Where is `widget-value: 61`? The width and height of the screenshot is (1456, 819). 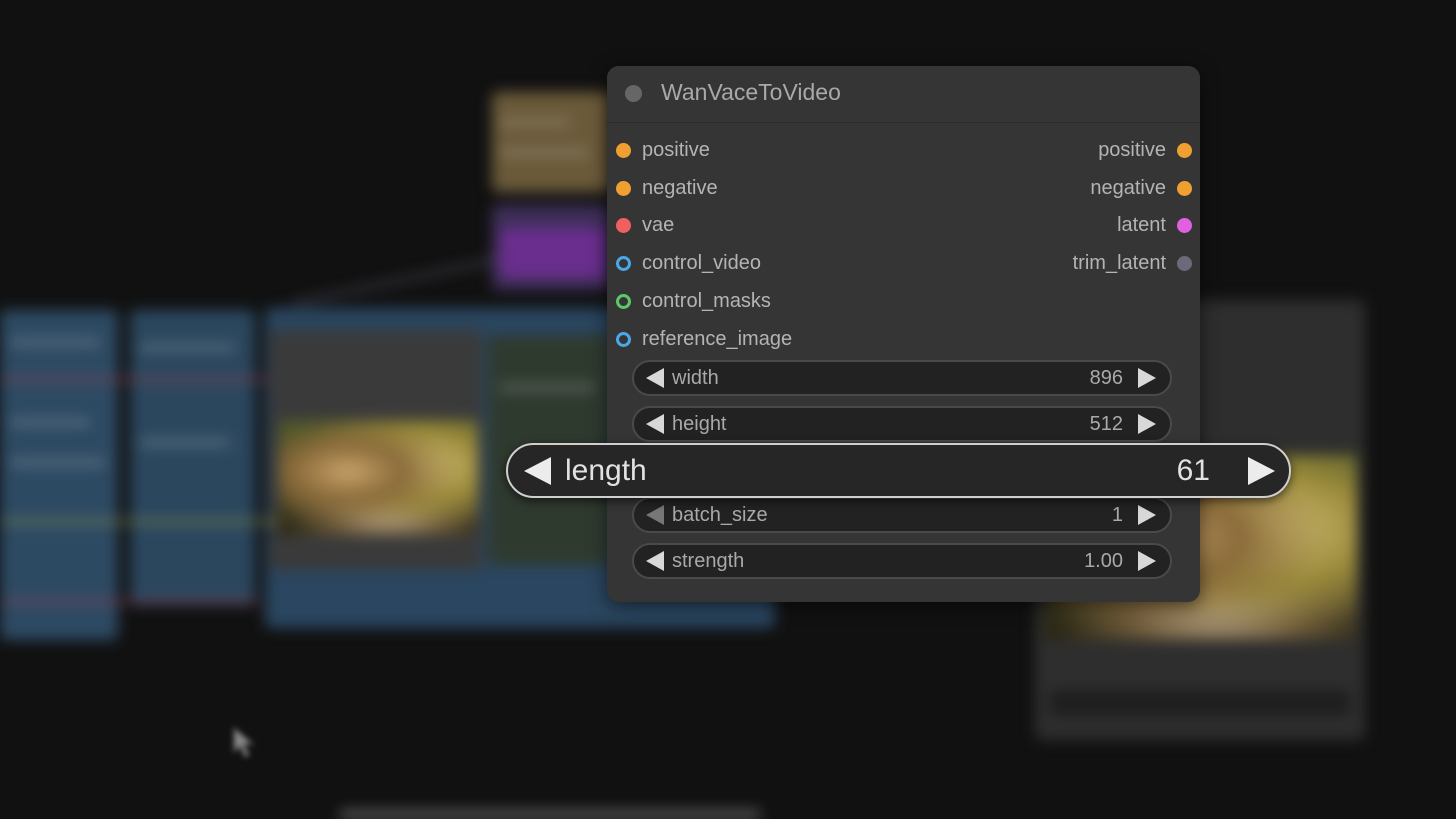 widget-value: 61 is located at coordinates (1193, 471).